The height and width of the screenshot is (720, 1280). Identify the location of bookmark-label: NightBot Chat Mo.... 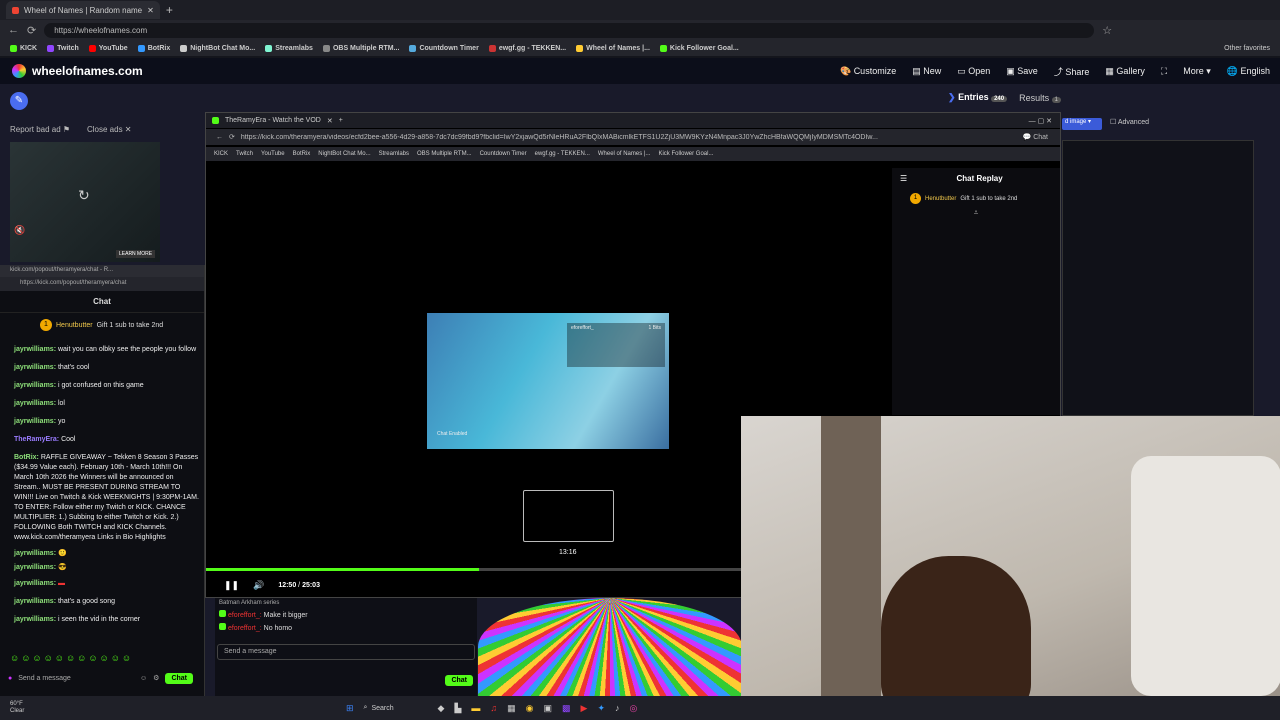
(344, 154).